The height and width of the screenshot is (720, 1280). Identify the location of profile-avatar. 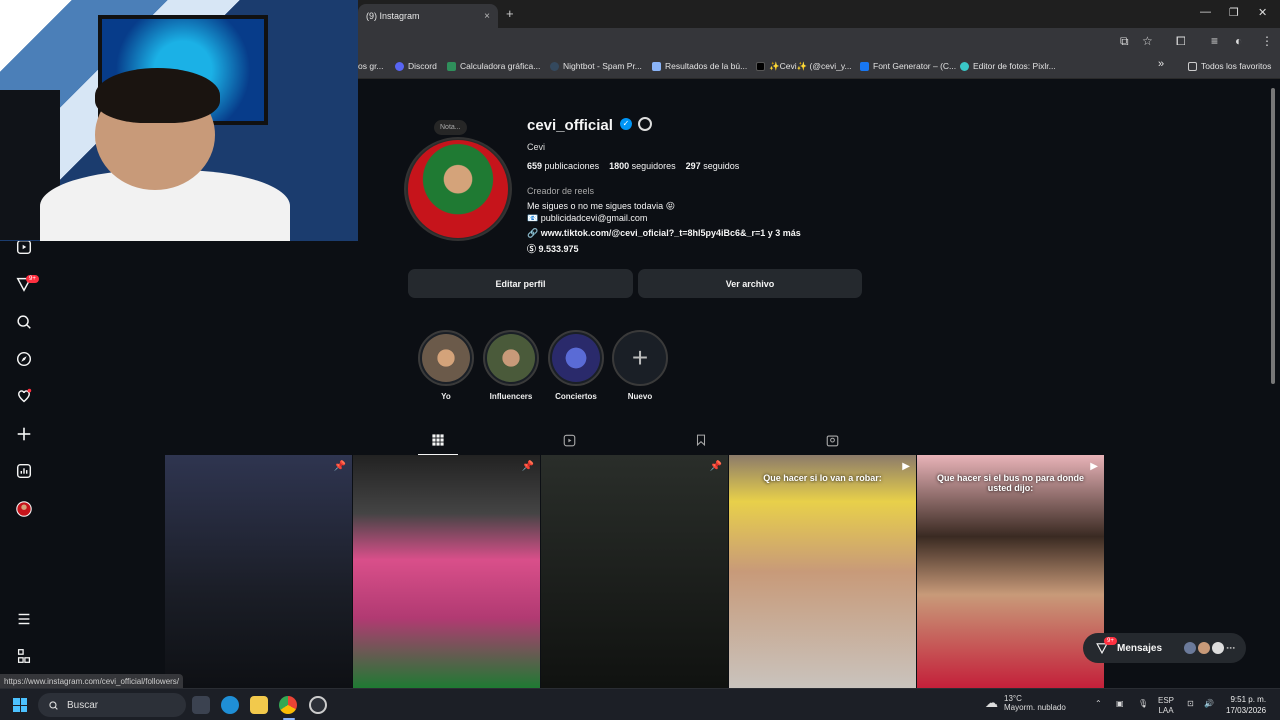
(458, 189).